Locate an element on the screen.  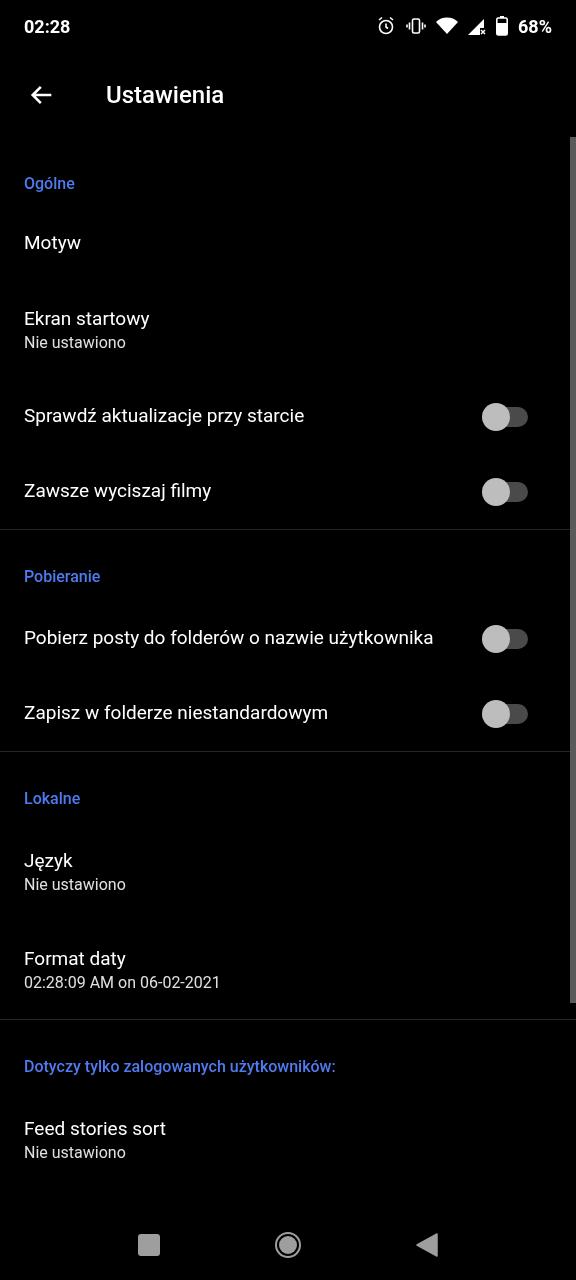
item-title: Pobierz posty do folderów o nazwie użytkownika is located at coordinates (229, 638).